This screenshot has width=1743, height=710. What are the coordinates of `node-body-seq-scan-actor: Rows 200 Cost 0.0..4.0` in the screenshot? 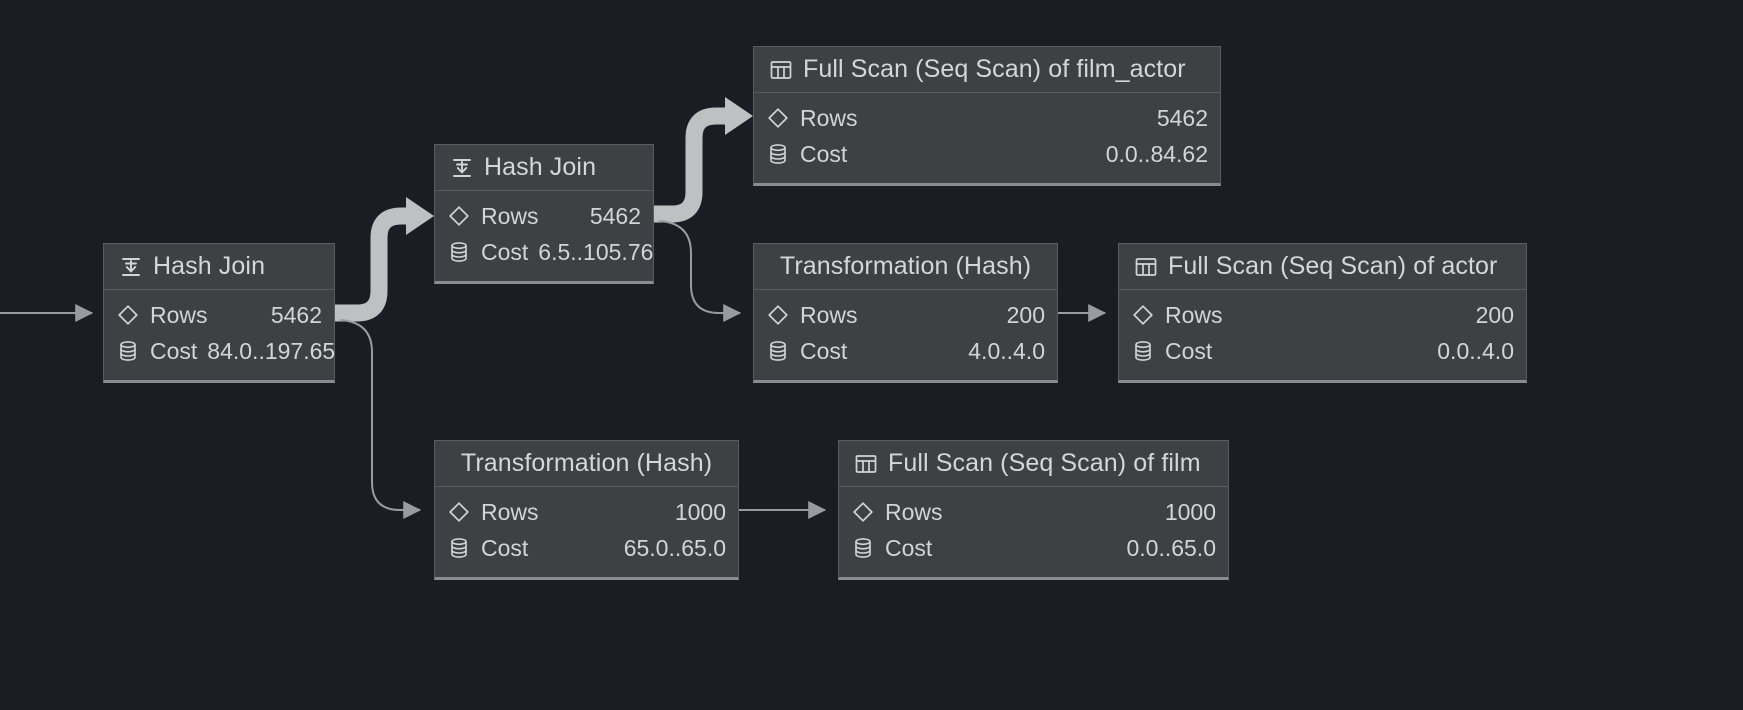 It's located at (1322, 338).